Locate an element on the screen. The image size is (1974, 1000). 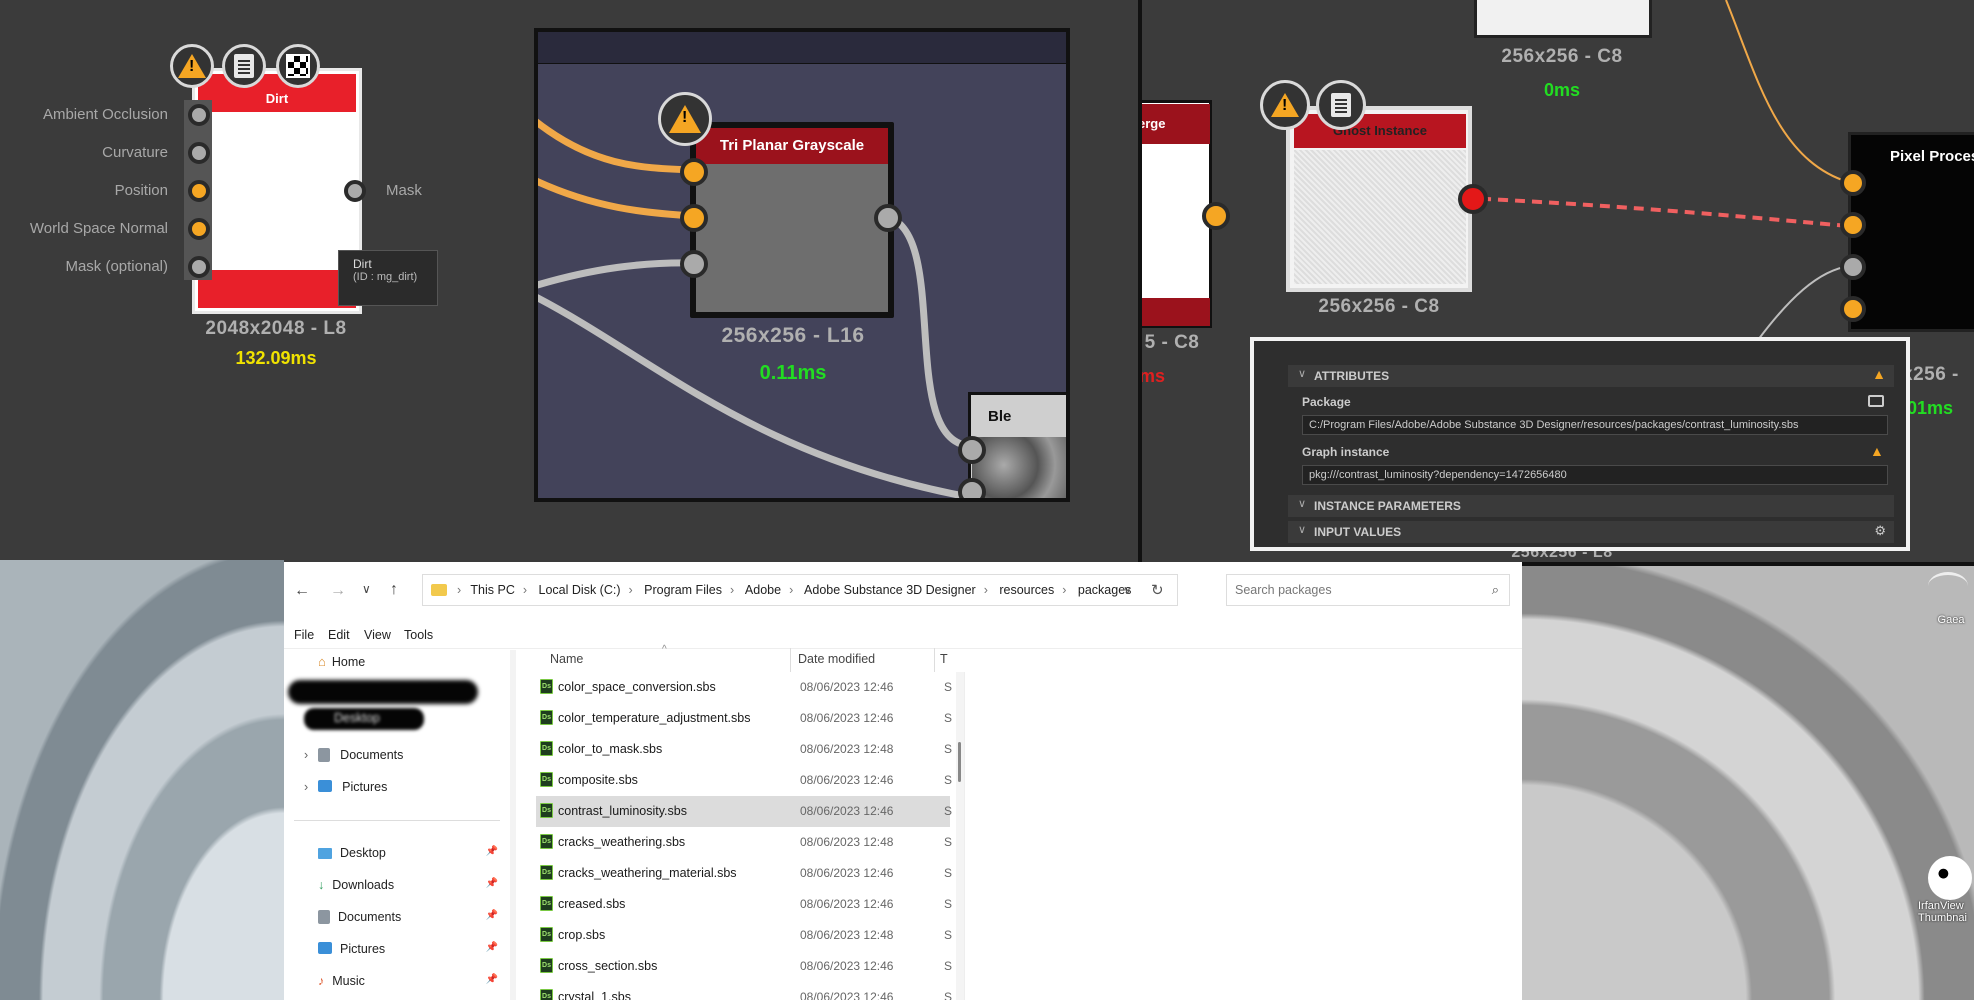
input-values-header: ∨ INPUT VALUES ⚙ is located at coordinates (1591, 532).